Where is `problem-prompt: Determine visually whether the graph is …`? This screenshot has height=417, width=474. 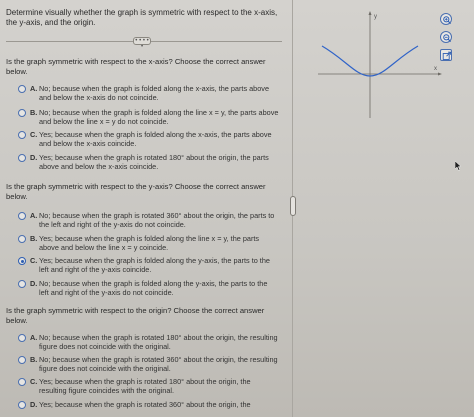 problem-prompt: Determine visually whether the graph is … is located at coordinates (142, 17).